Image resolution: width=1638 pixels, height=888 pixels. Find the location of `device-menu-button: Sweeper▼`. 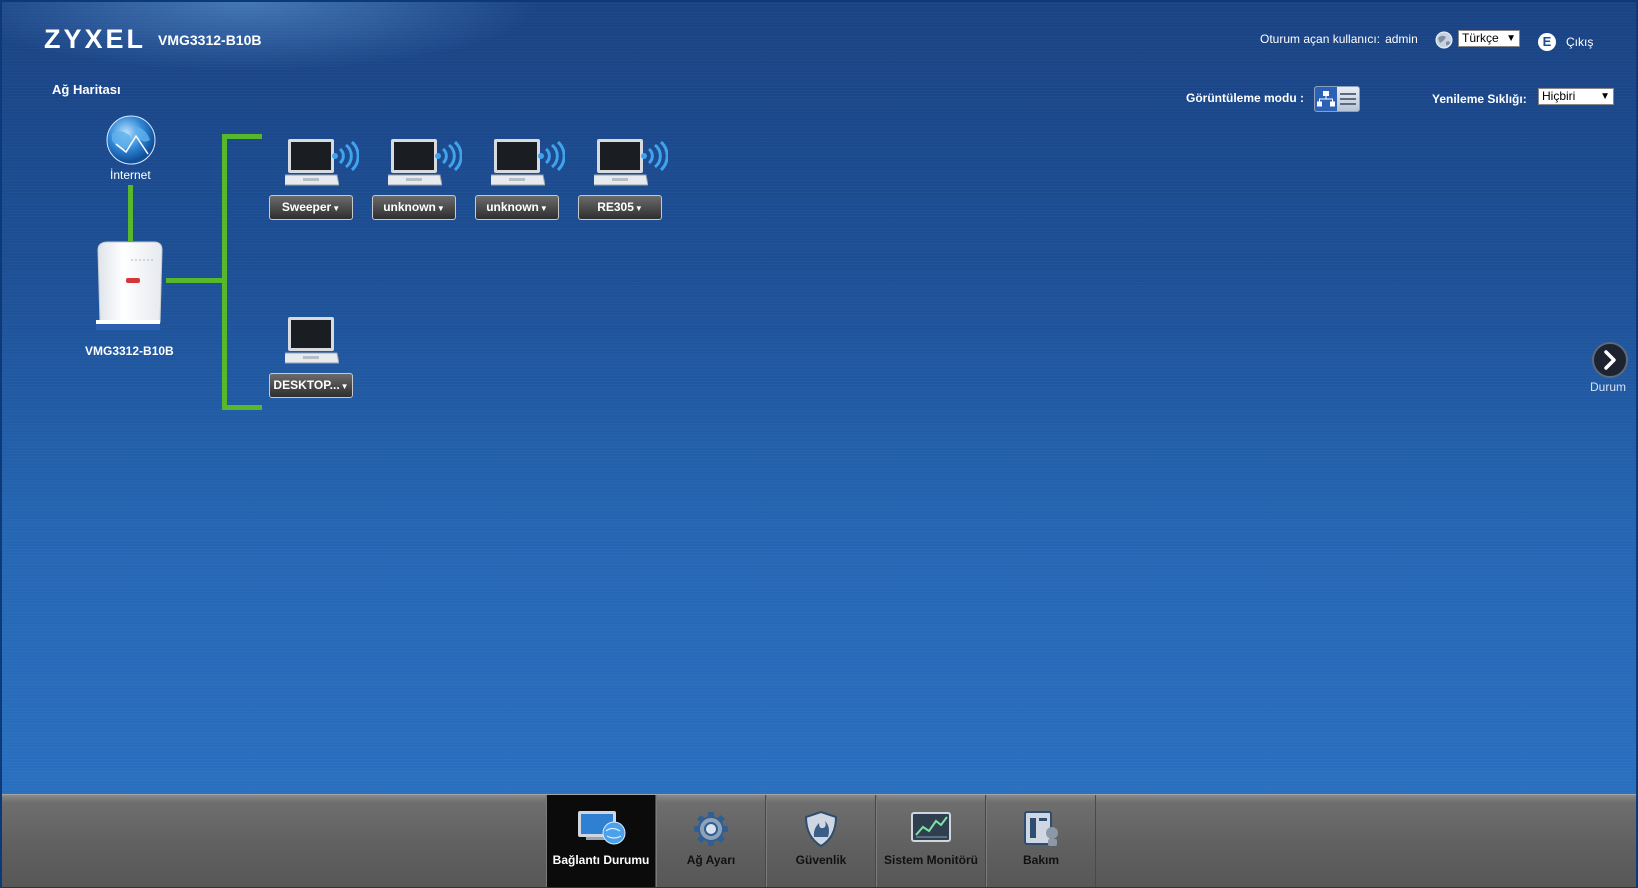

device-menu-button: Sweeper▼ is located at coordinates (311, 207).